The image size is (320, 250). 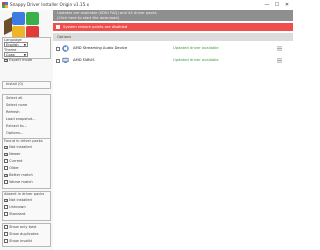 I want to click on filter-current-checkbox: Current, so click(x=27, y=161).